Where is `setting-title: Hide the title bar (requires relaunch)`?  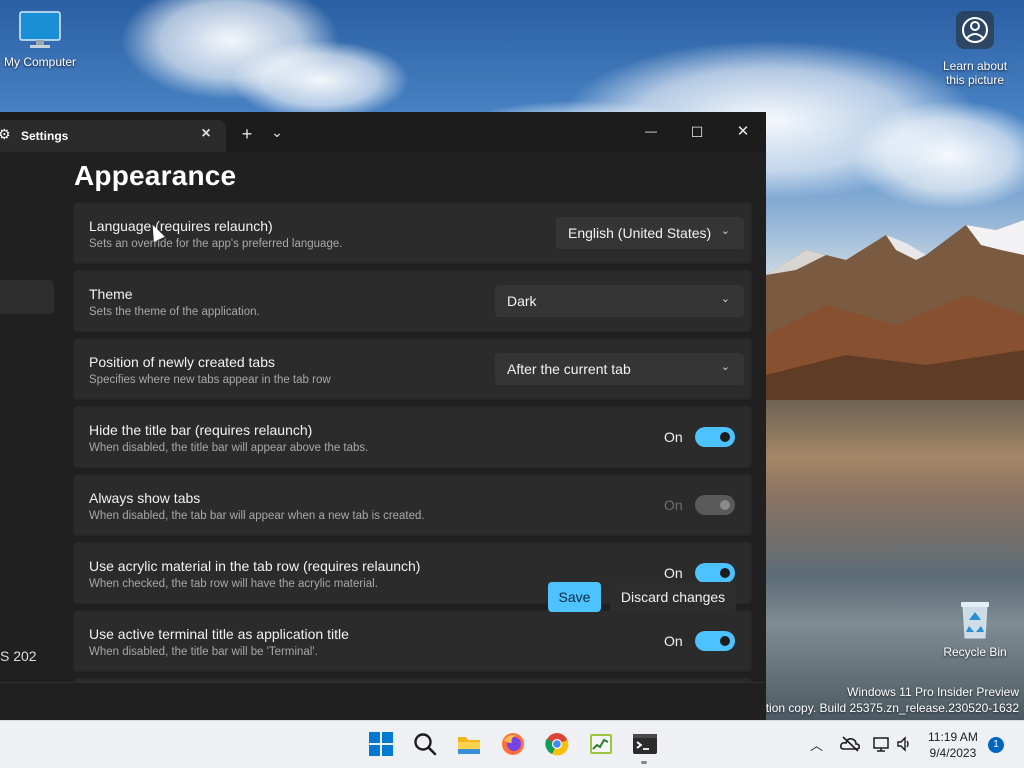
setting-title: Hide the title bar (requires relaunch) is located at coordinates (201, 430).